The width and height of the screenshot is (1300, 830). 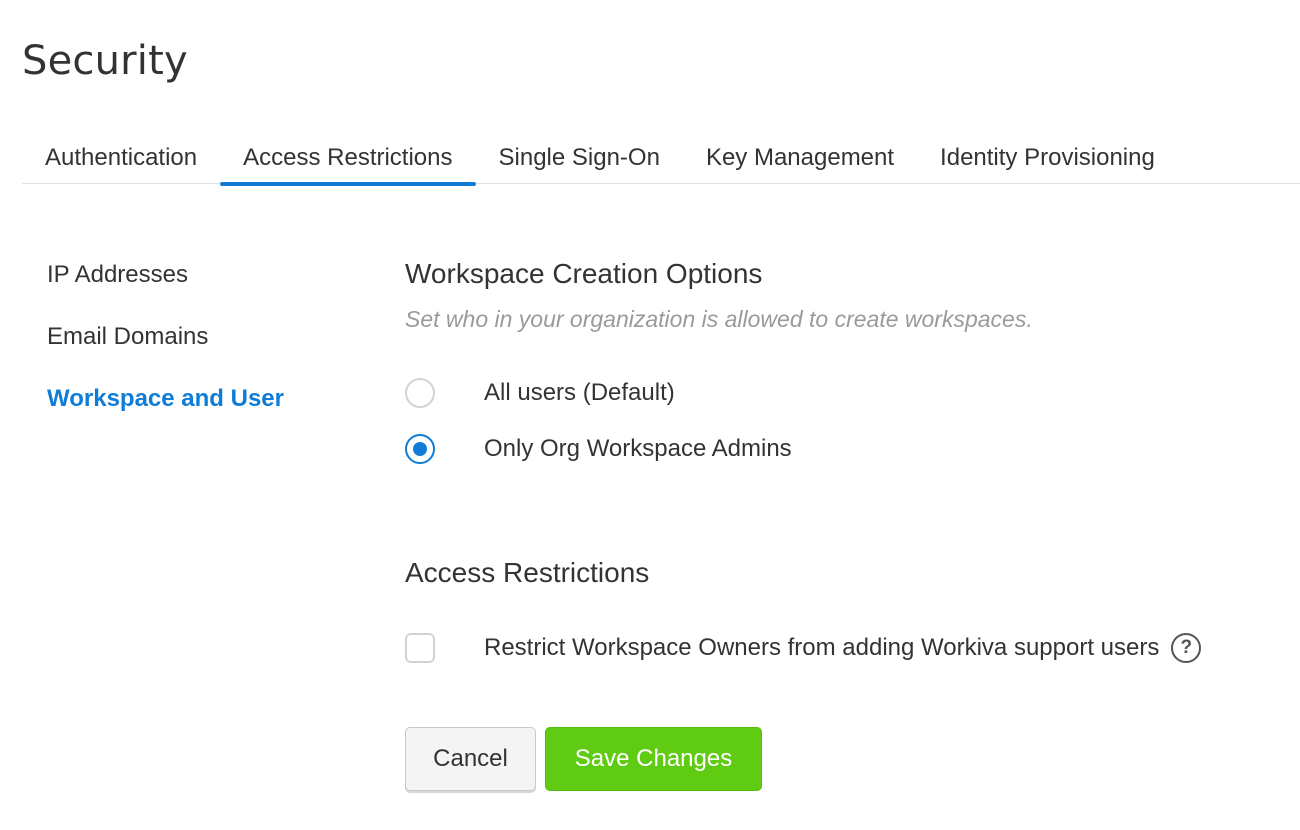 I want to click on radio-option-label: All users (Default), so click(x=579, y=392).